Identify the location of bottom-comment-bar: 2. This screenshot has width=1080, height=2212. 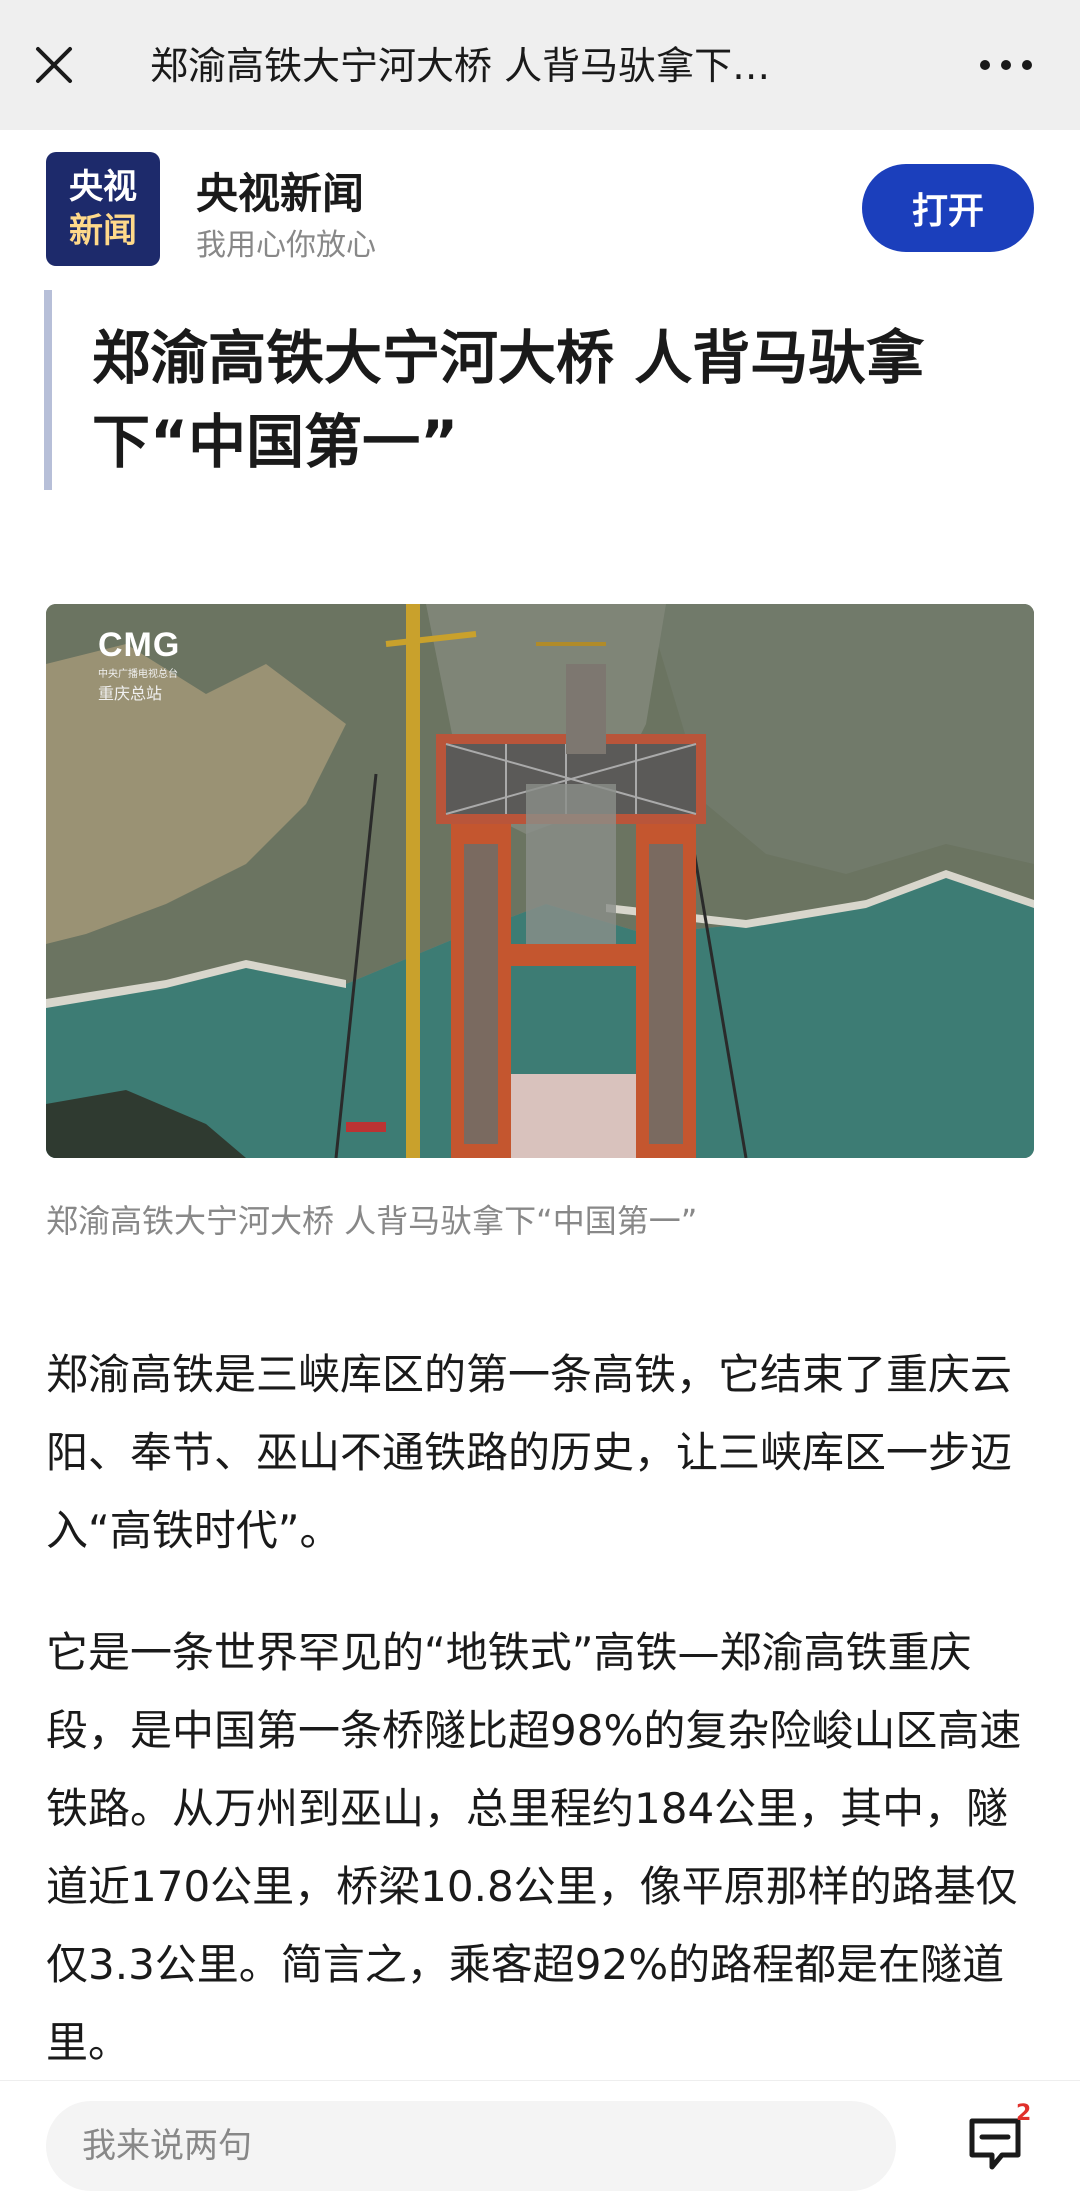
(540, 2146).